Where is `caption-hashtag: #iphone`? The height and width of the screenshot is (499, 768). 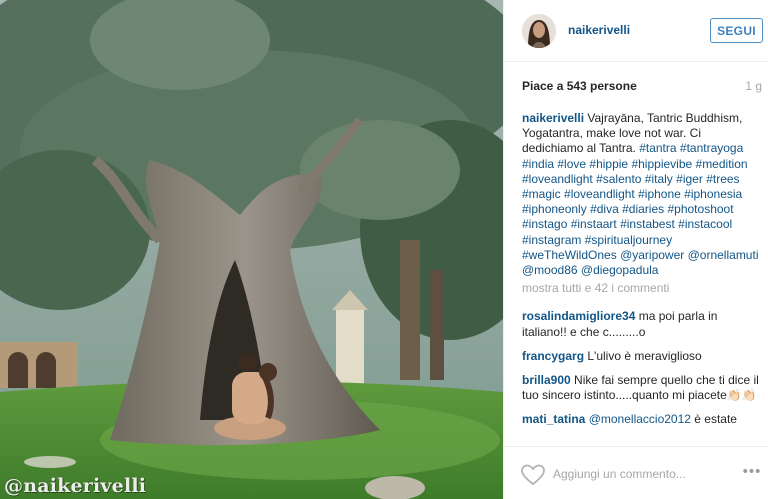 caption-hashtag: #iphone is located at coordinates (659, 194).